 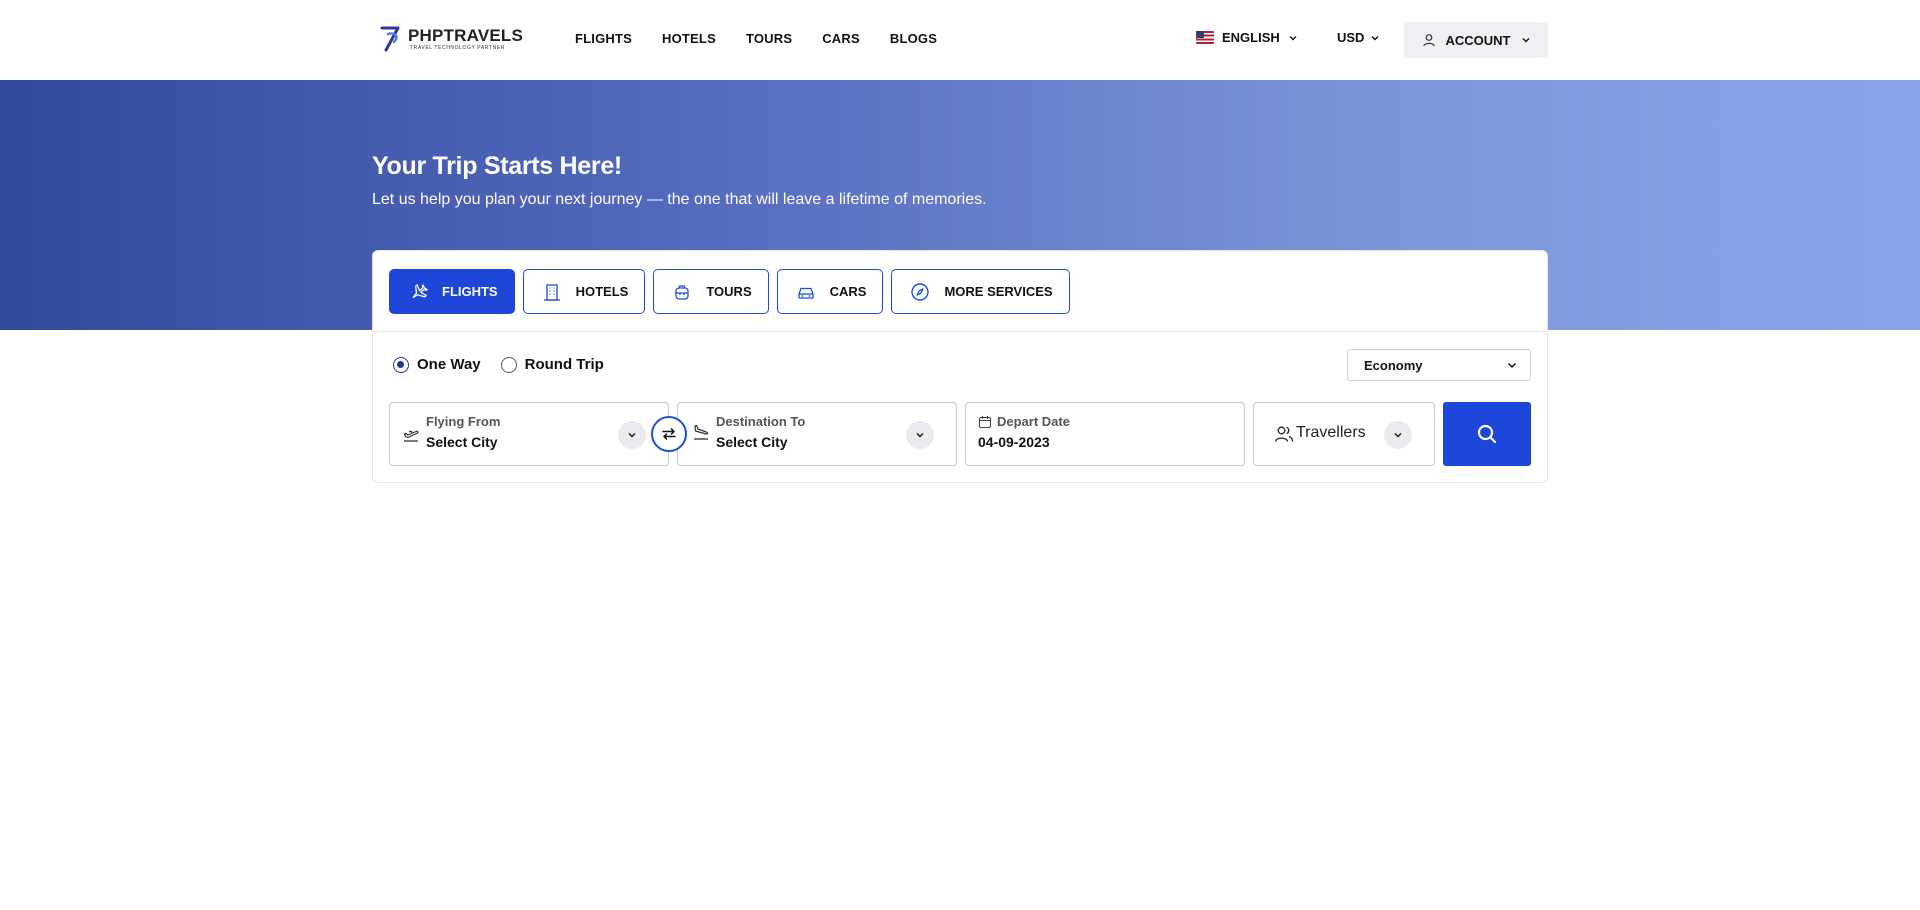 I want to click on calendar-icon, so click(x=985, y=422).